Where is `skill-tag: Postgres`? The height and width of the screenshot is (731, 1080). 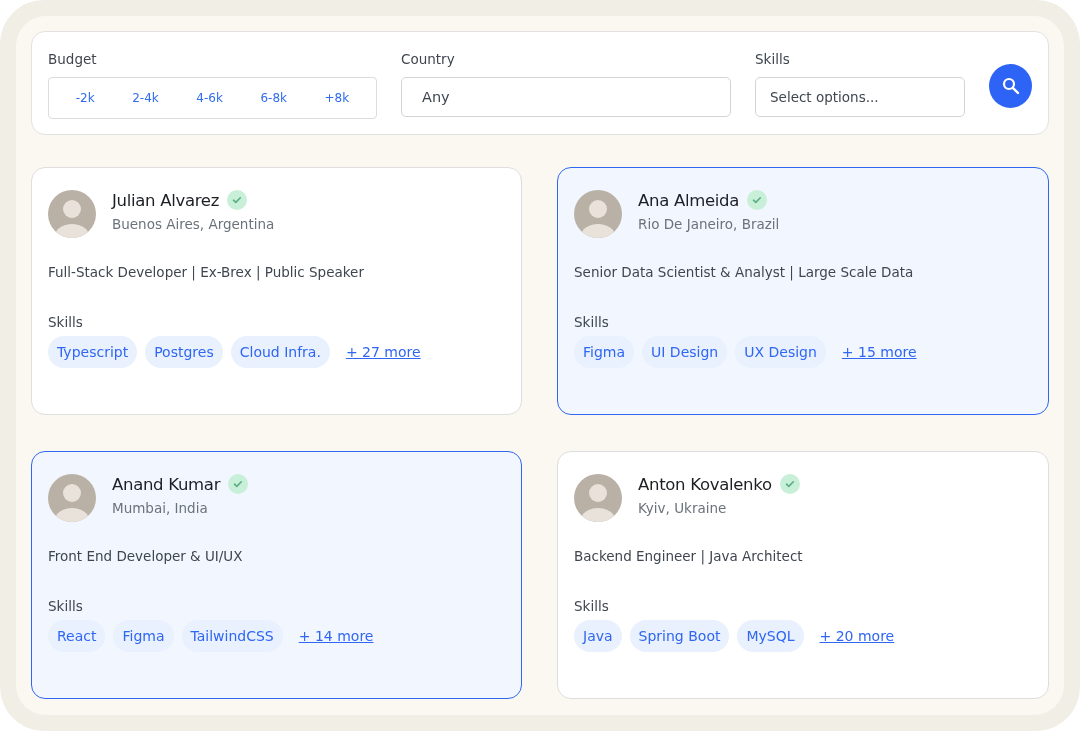
skill-tag: Postgres is located at coordinates (184, 352).